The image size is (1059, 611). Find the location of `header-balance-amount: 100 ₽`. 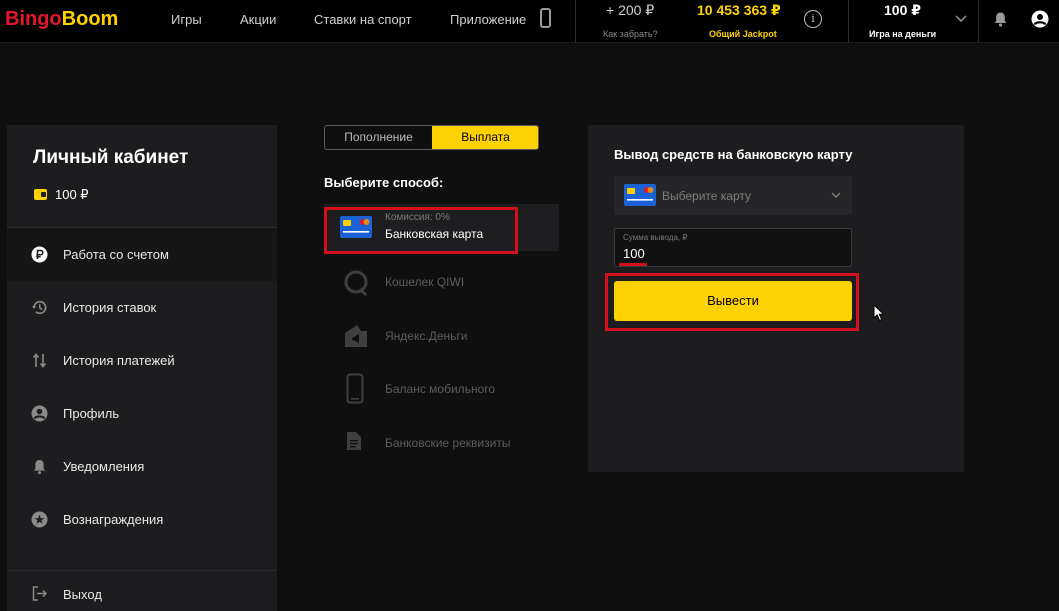

header-balance-amount: 100 ₽ is located at coordinates (902, 10).